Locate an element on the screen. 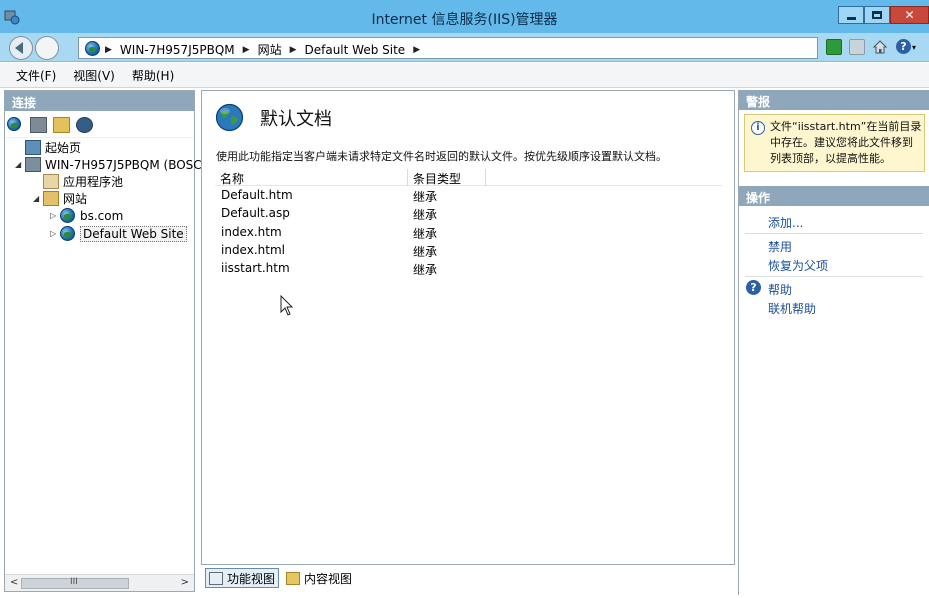 The width and height of the screenshot is (929, 598). help-link: 帮助 is located at coordinates (780, 289).